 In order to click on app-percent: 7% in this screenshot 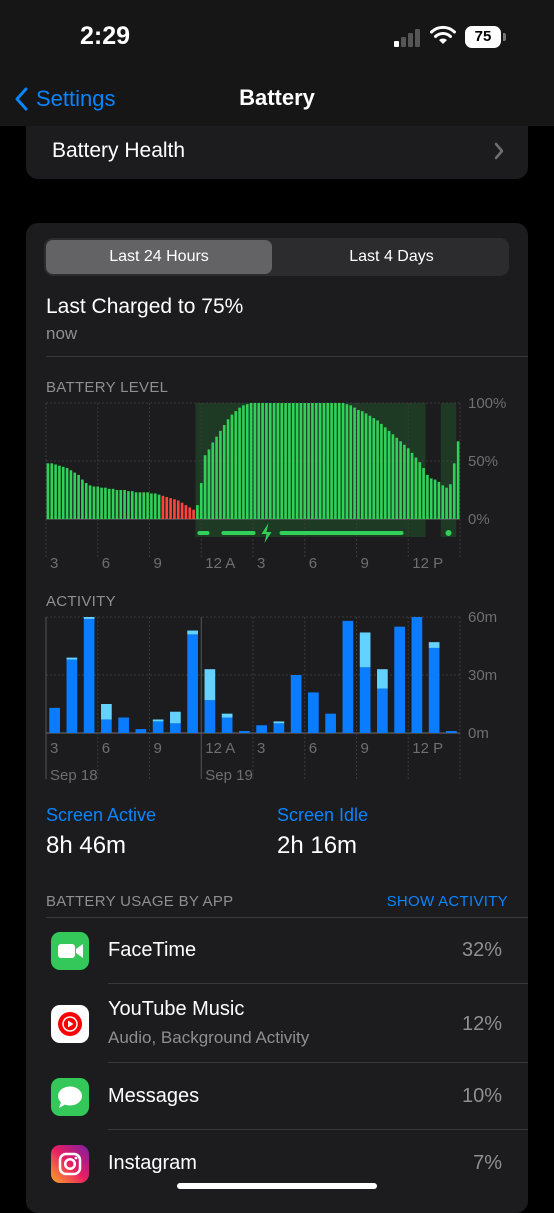, I will do `click(487, 1163)`.